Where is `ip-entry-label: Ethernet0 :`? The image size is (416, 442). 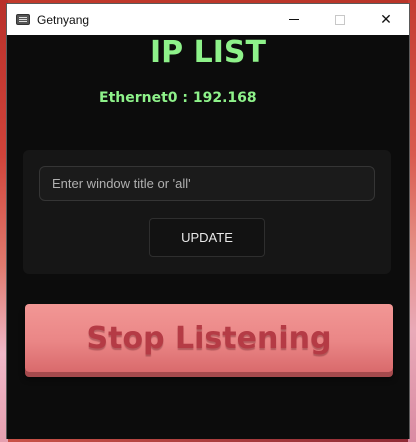
ip-entry-label: Ethernet0 : is located at coordinates (146, 98).